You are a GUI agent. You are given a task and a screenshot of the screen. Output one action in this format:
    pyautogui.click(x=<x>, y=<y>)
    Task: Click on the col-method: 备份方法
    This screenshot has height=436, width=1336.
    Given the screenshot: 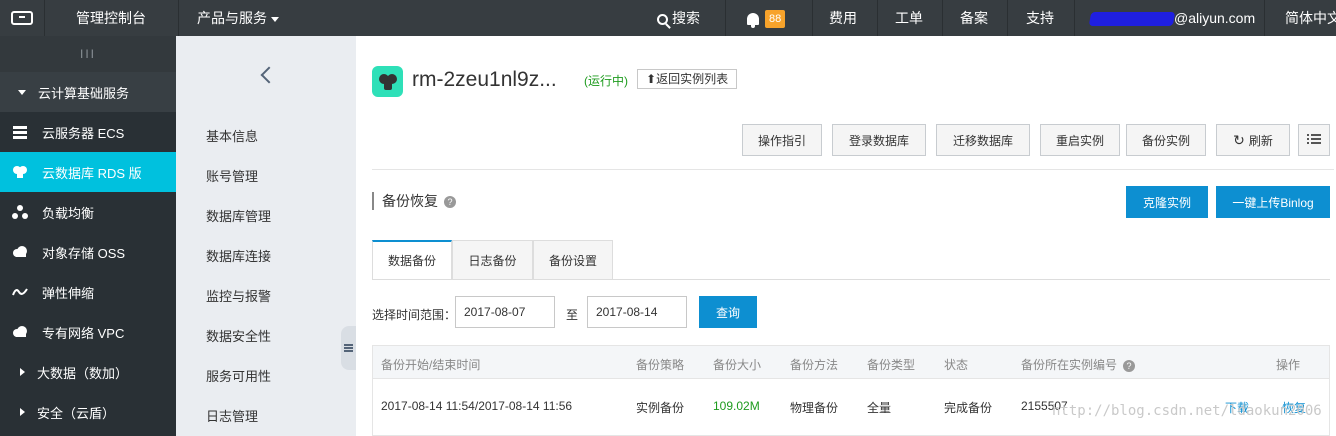 What is the action you would take?
    pyautogui.click(x=814, y=365)
    